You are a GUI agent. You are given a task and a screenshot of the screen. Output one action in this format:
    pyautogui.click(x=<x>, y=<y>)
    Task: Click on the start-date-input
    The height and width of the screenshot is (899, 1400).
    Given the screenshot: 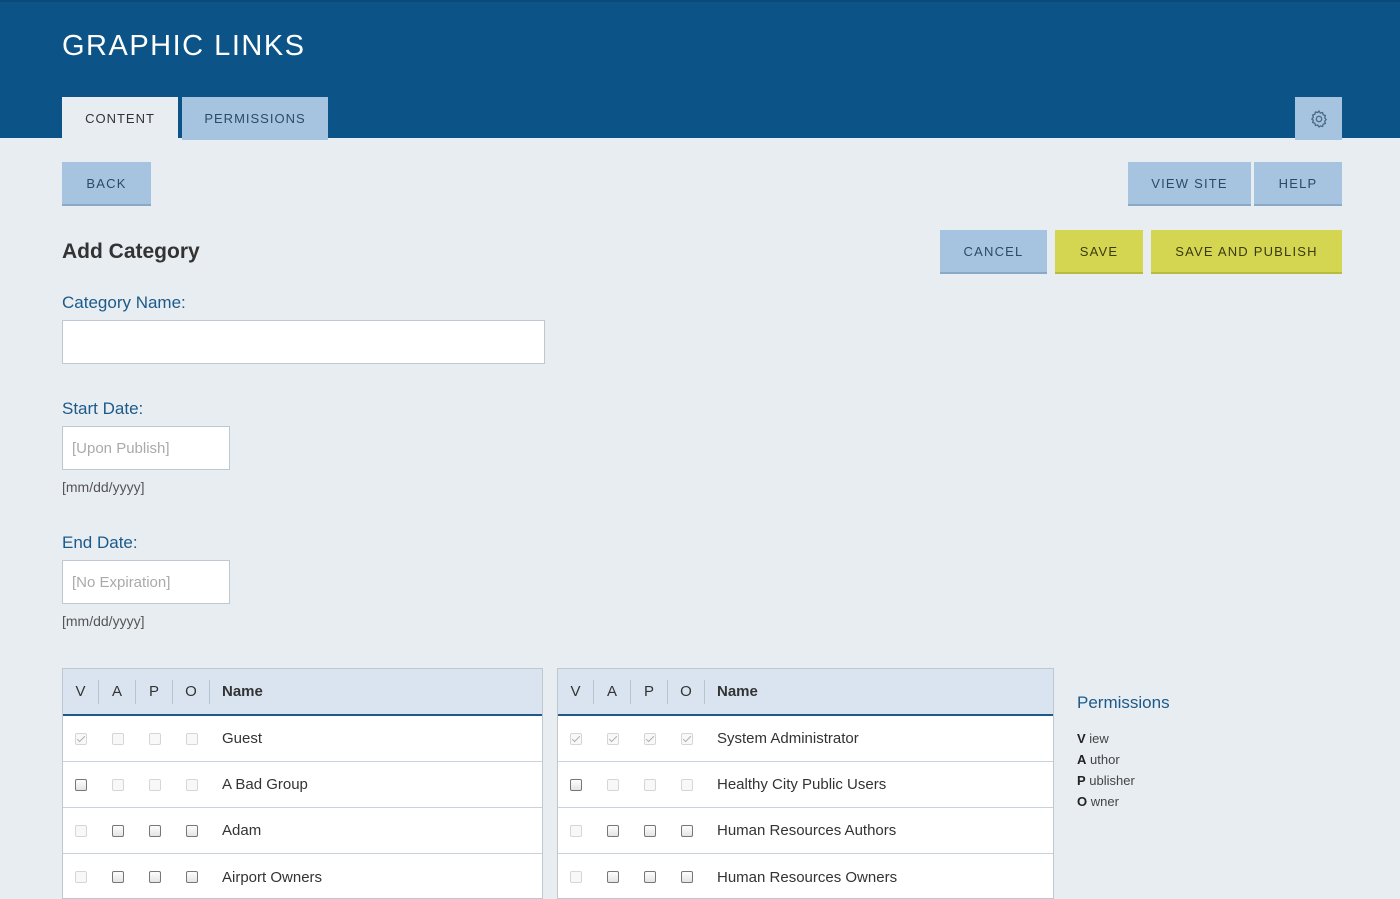 What is the action you would take?
    pyautogui.click(x=146, y=448)
    